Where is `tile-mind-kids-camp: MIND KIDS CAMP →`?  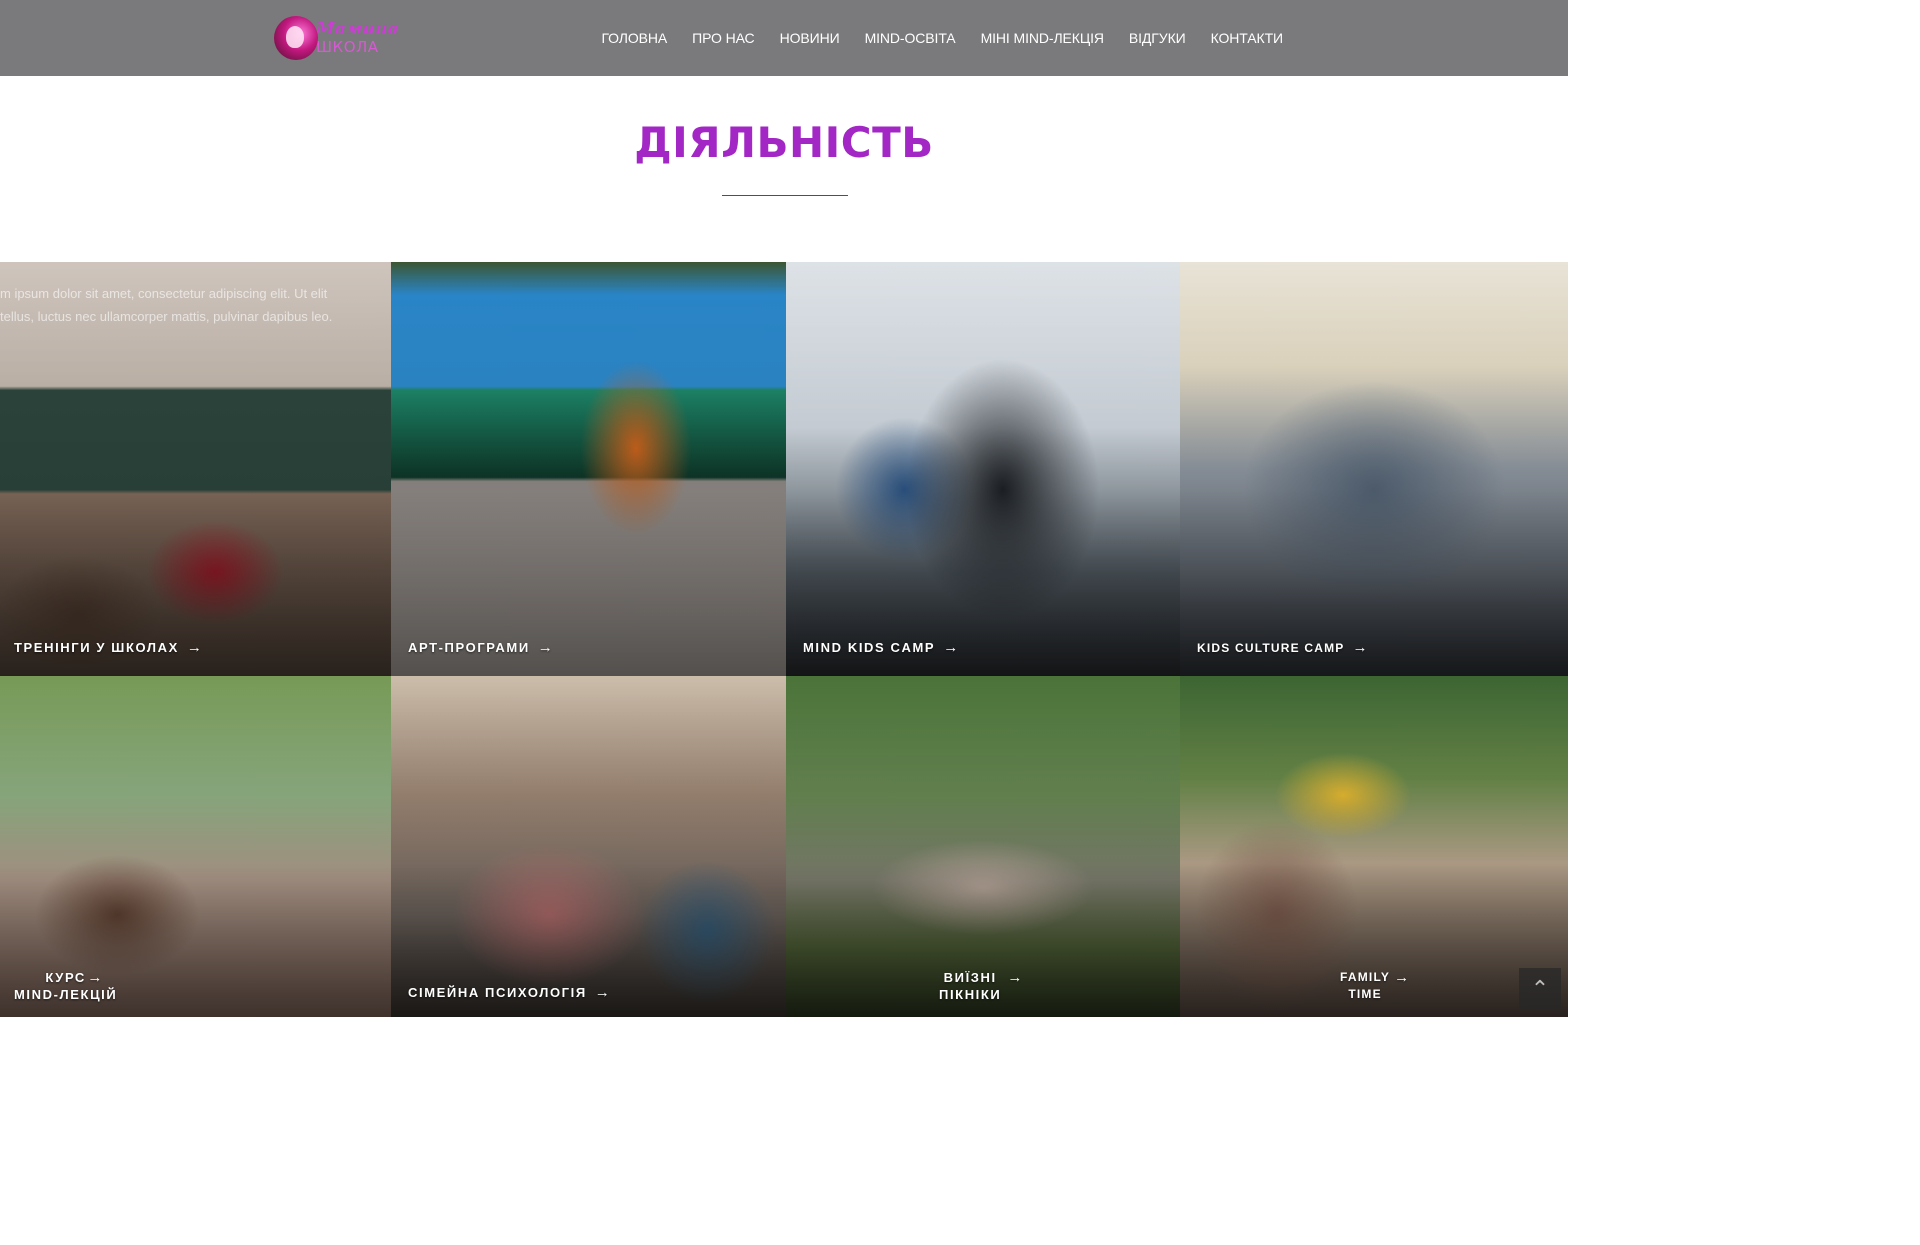 tile-mind-kids-camp: MIND KIDS CAMP → is located at coordinates (983, 469).